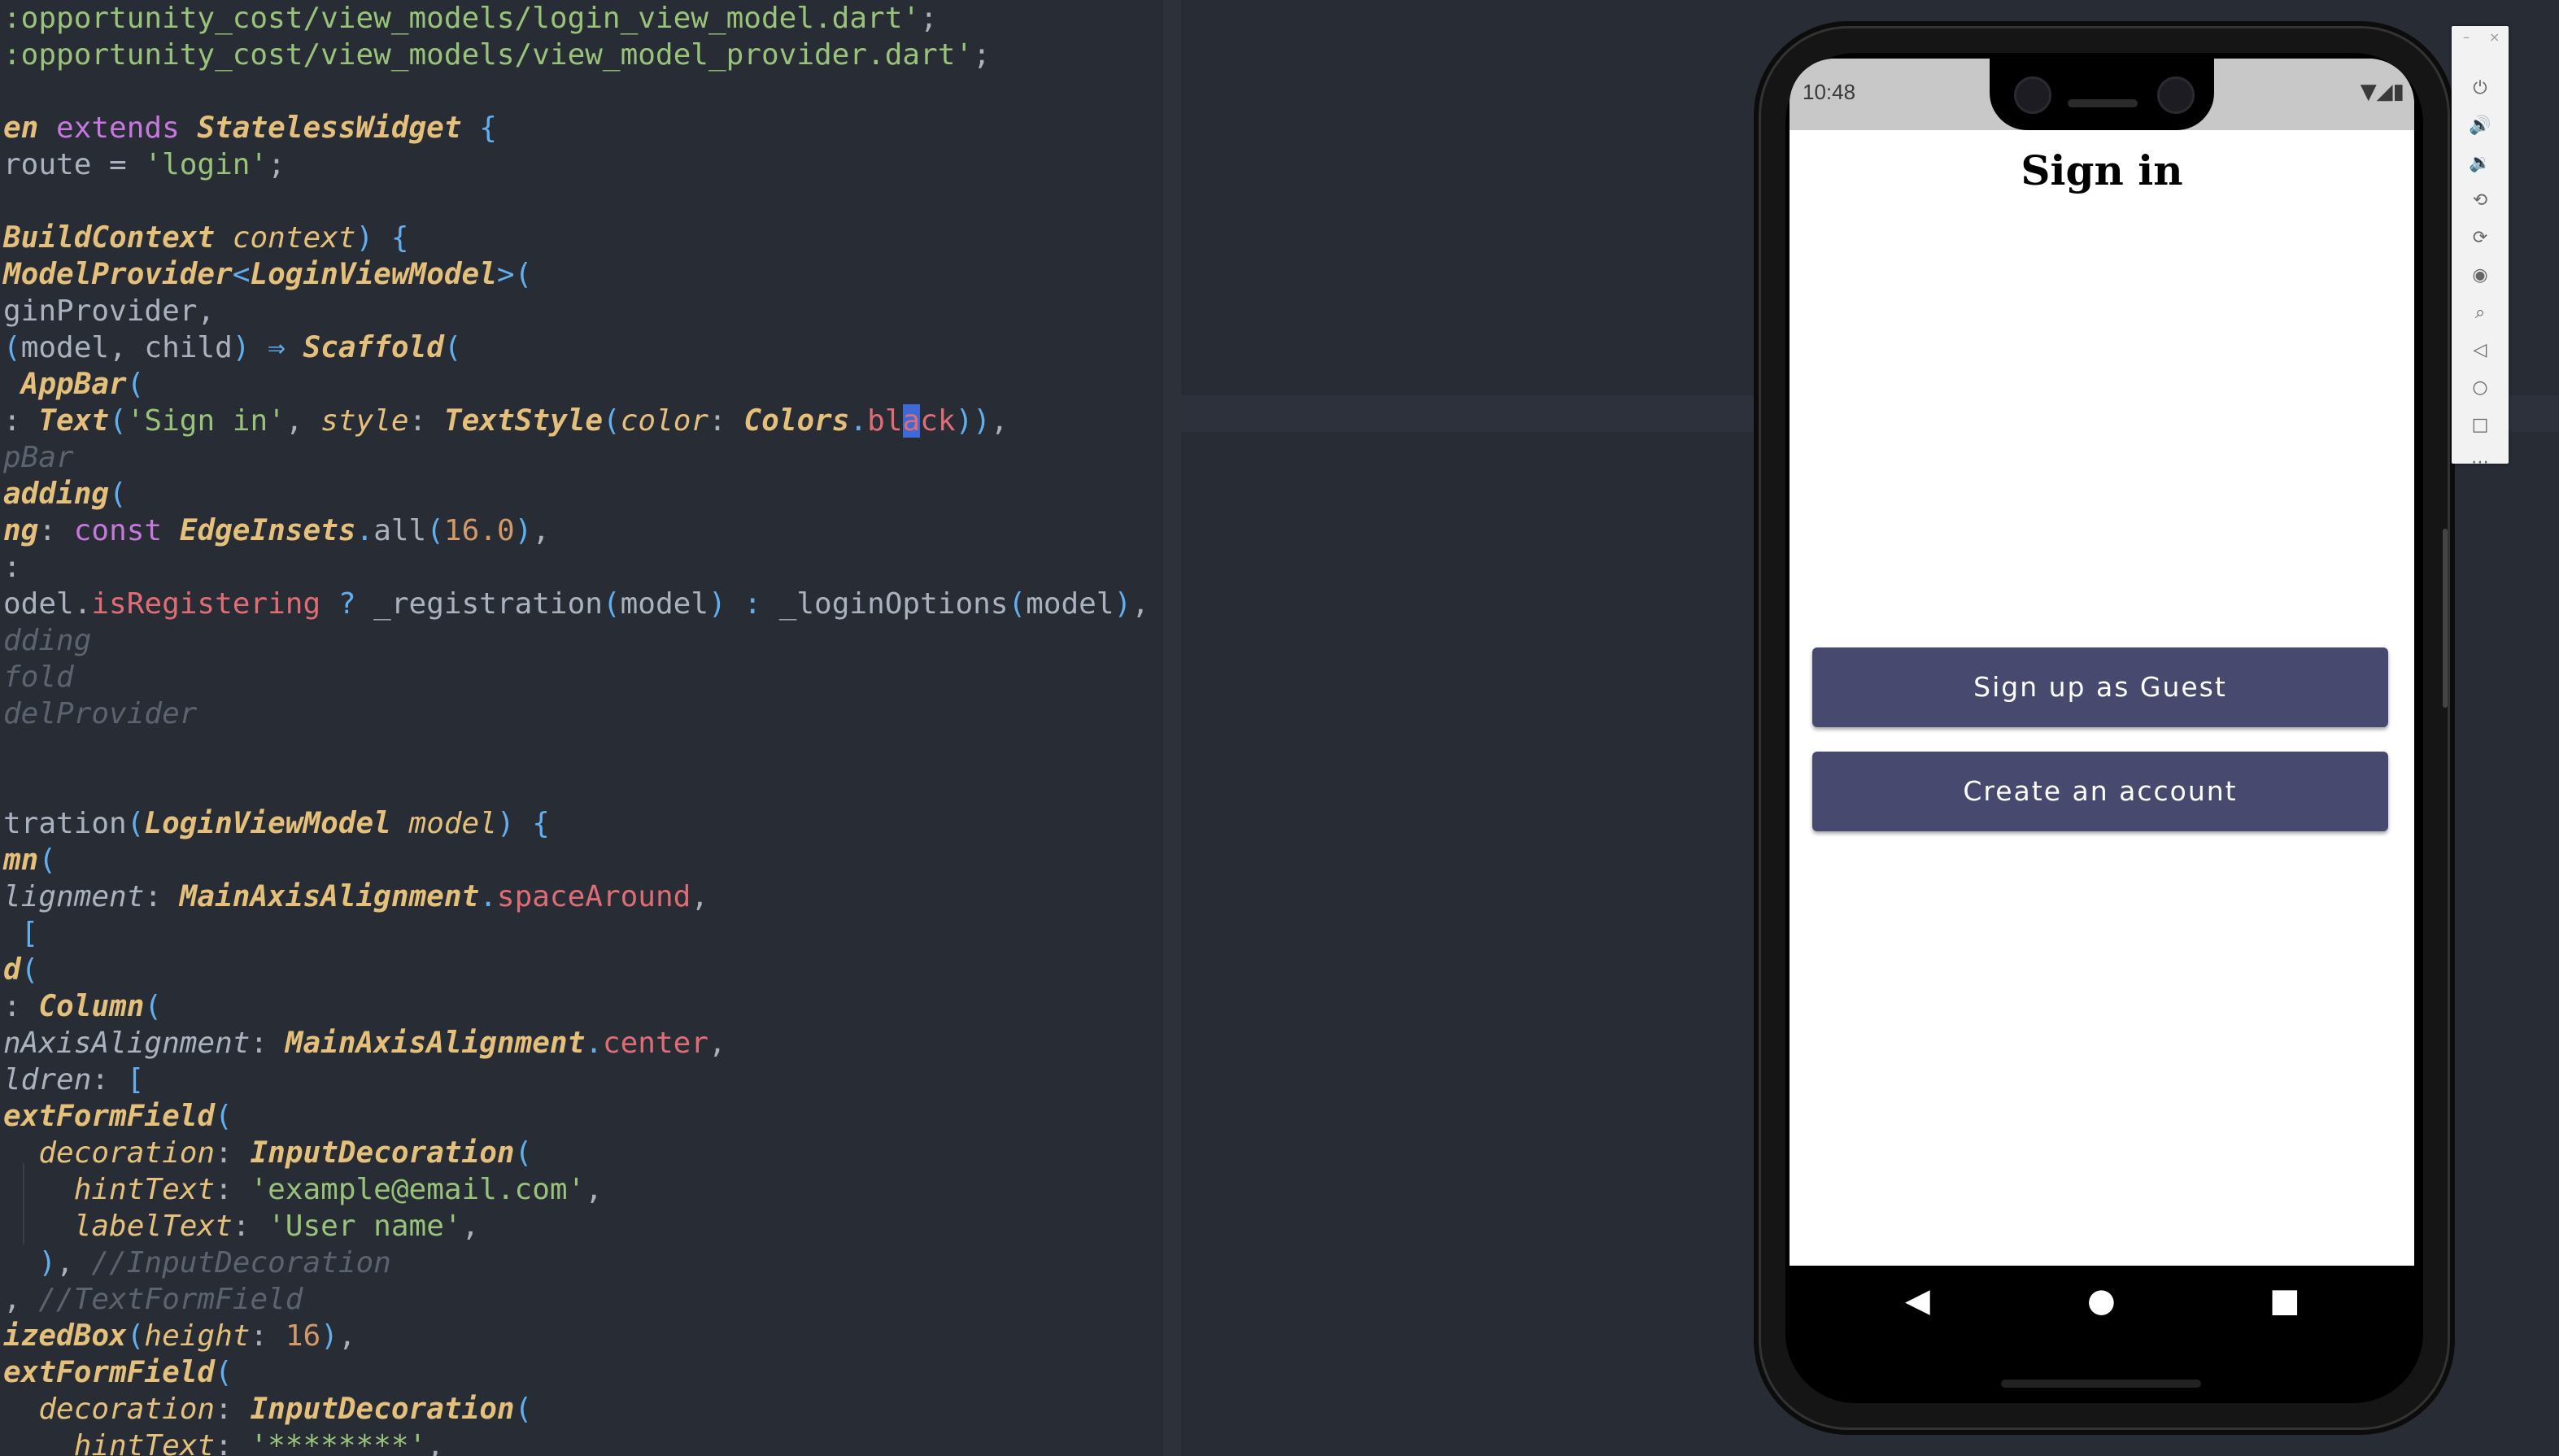 This screenshot has height=1456, width=2559. Describe the element at coordinates (56, 494) in the screenshot. I see `code-token: adding` at that location.